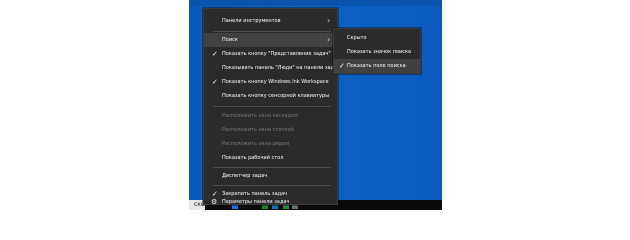  Describe the element at coordinates (256, 144) in the screenshot. I see `menu-item-label: Расположить окна рядом` at that location.